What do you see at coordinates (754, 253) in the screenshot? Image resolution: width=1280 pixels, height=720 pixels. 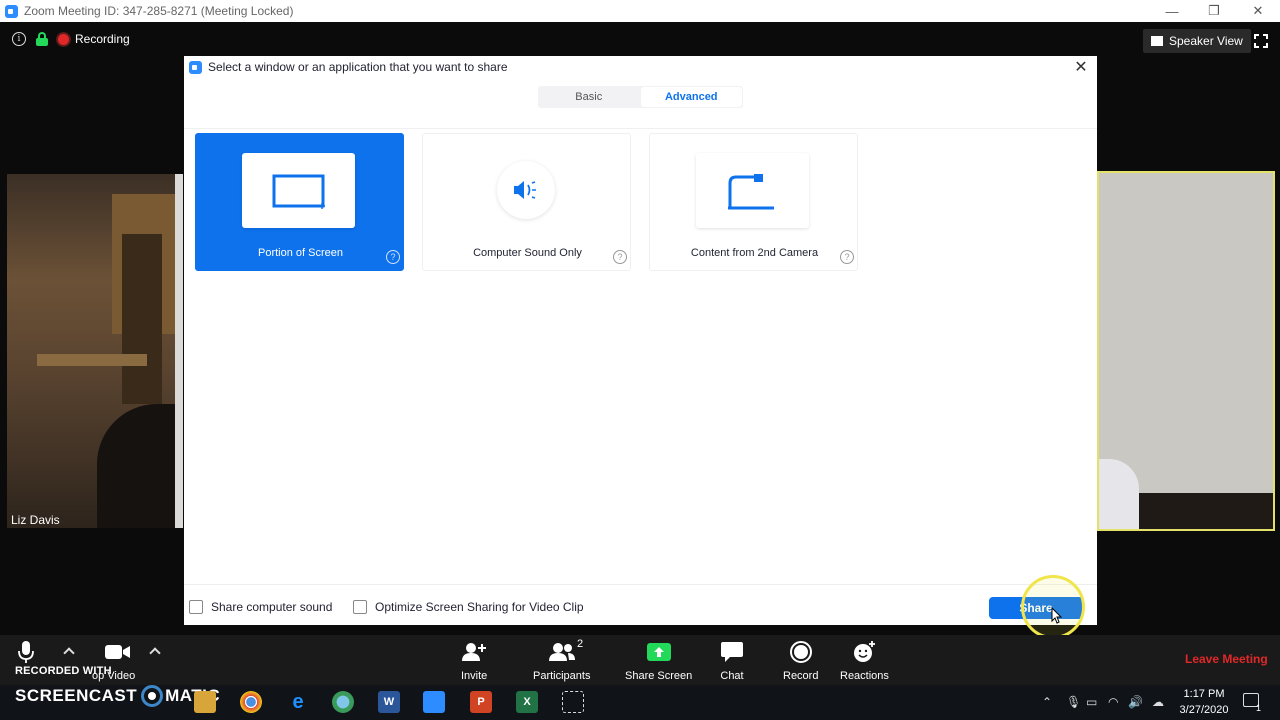 I see `option-label: Content from 2nd Camera` at bounding box center [754, 253].